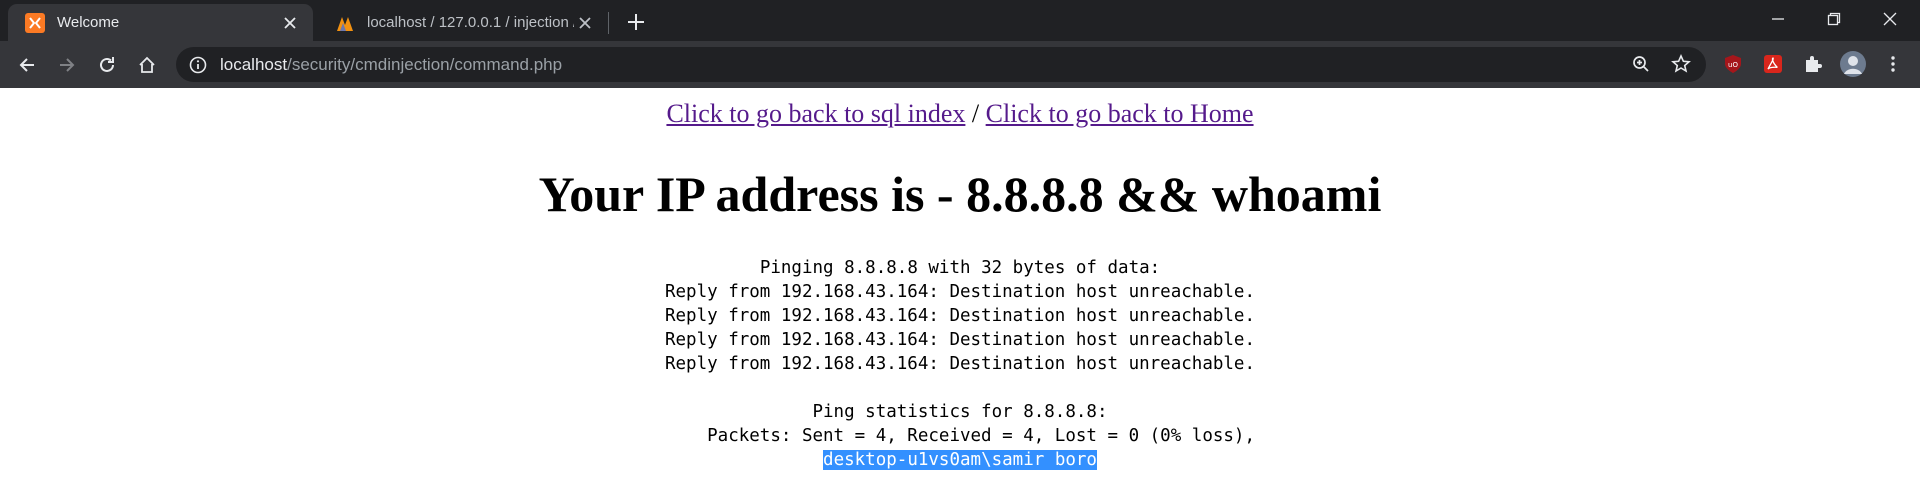 The height and width of the screenshot is (500, 1920). I want to click on forward-button, so click(67, 65).